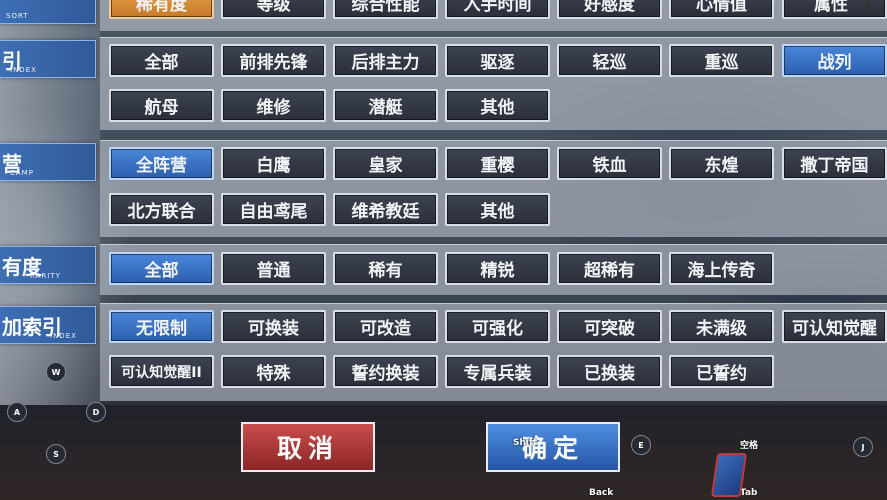 The image size is (887, 500). Describe the element at coordinates (497, 60) in the screenshot. I see `index-option-destroyer: 驱逐` at that location.